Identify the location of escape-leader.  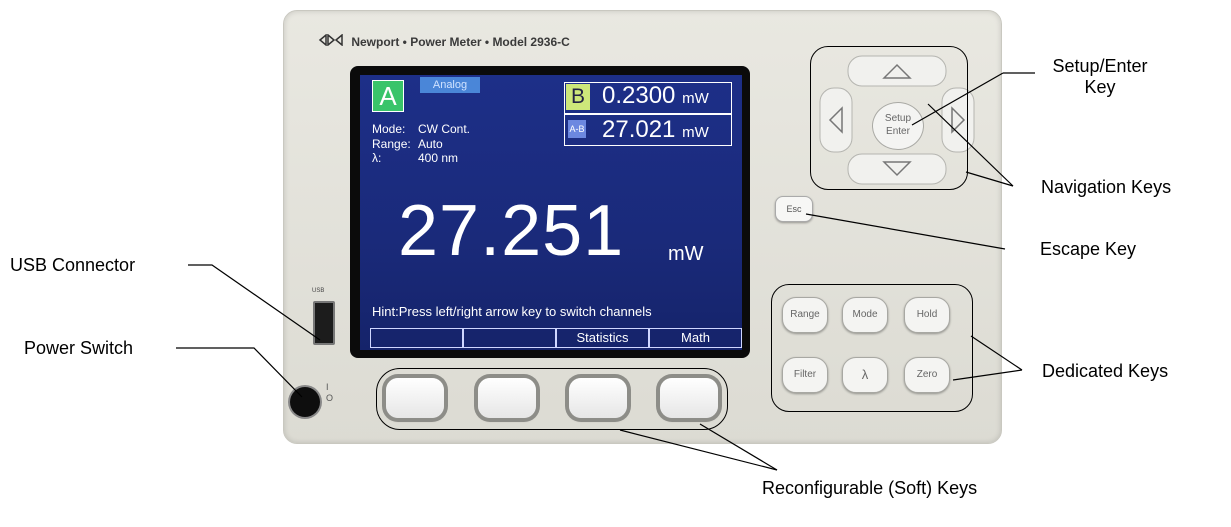
(905, 231).